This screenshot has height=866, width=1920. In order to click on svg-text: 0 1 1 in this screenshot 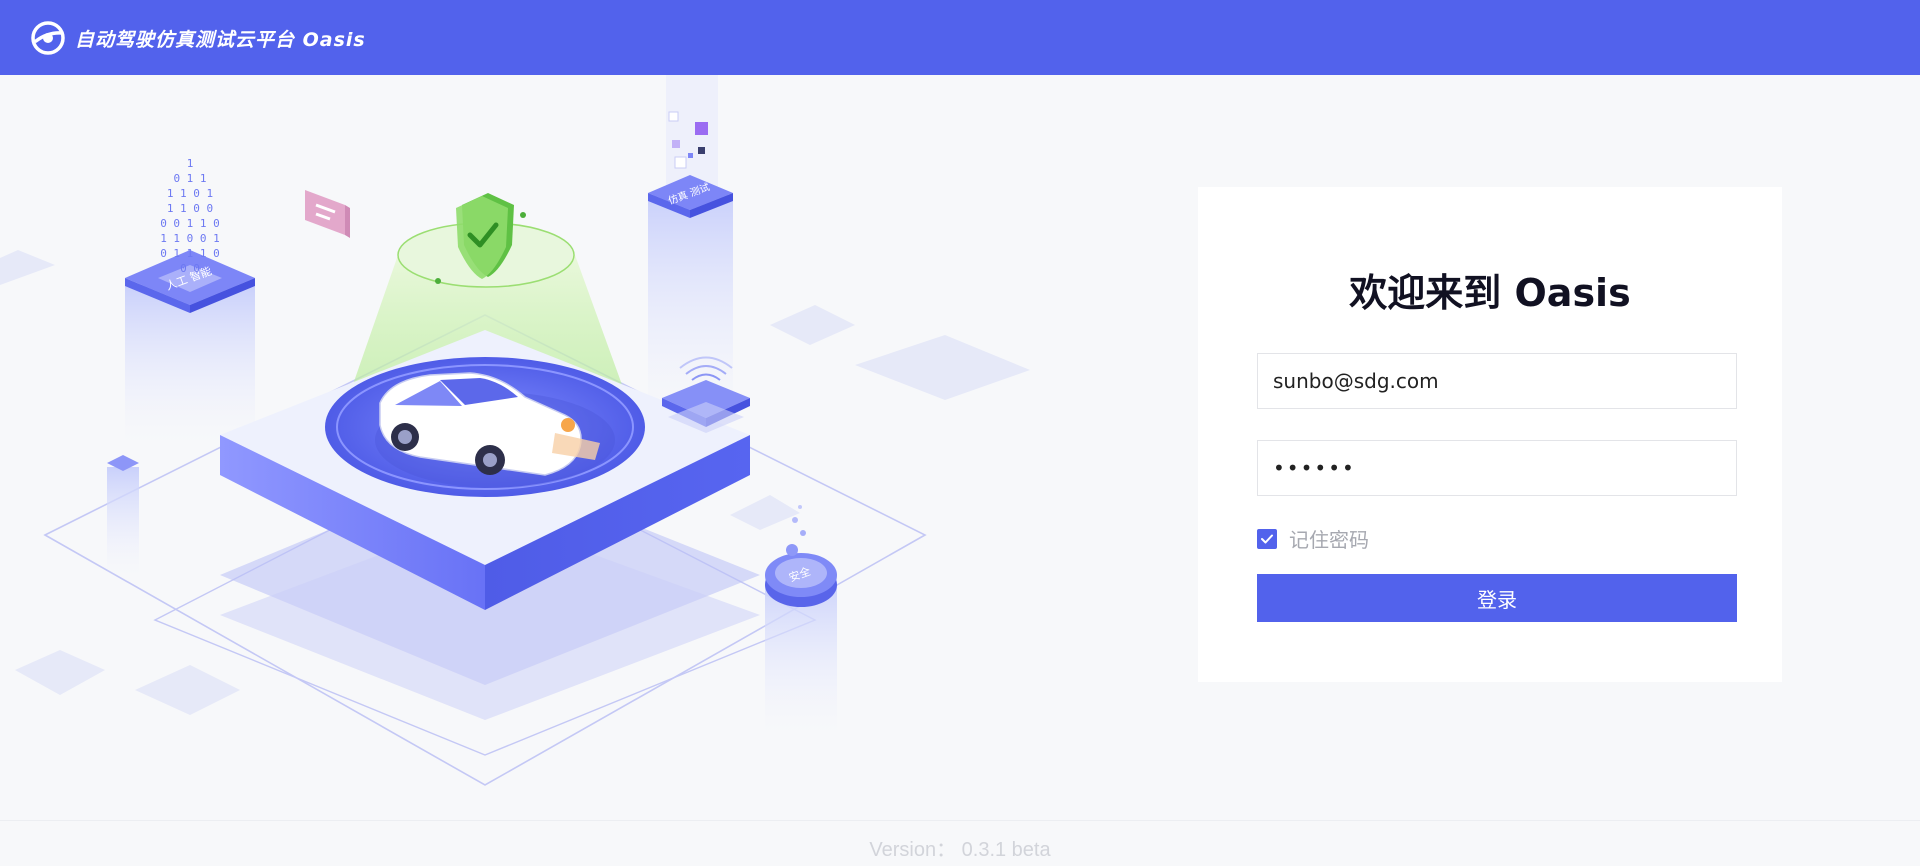, I will do `click(189, 178)`.